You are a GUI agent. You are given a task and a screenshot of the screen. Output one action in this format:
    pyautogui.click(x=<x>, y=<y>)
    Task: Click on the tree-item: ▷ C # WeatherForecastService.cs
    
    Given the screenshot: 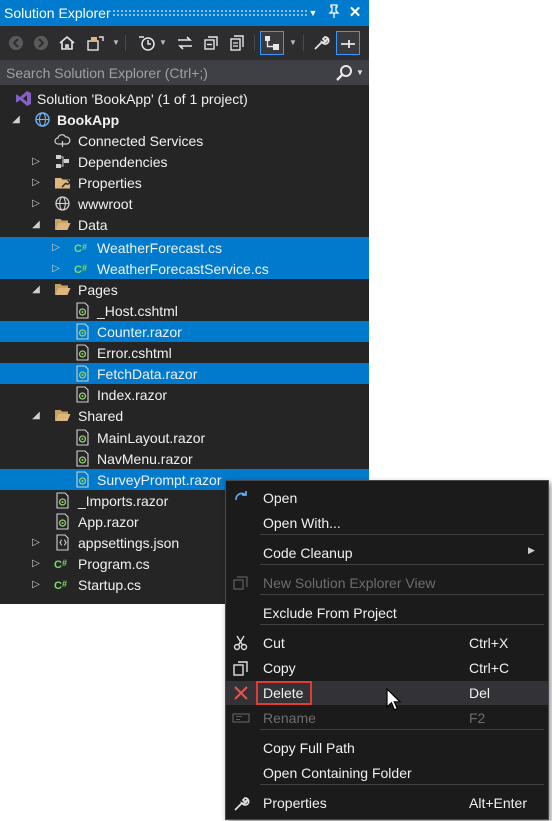 What is the action you would take?
    pyautogui.click(x=184, y=268)
    